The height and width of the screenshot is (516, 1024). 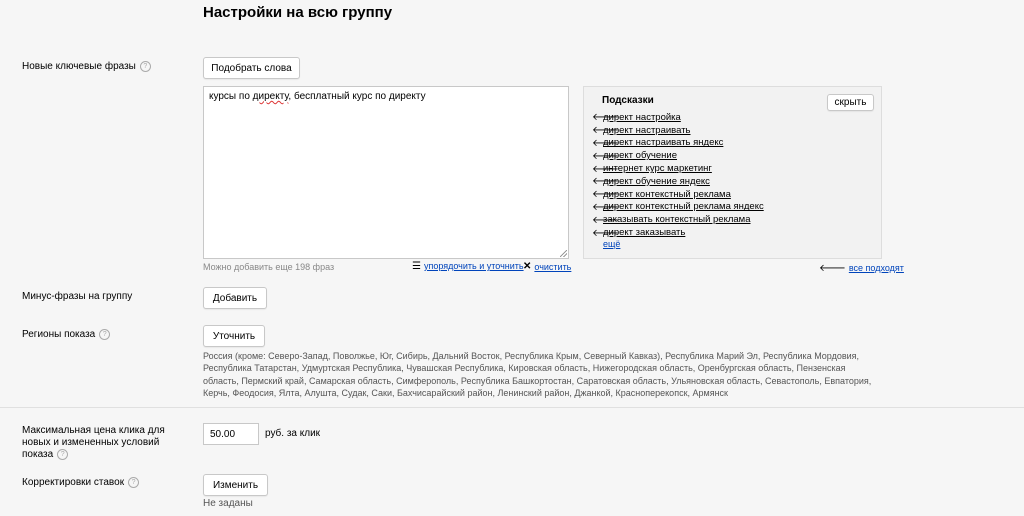 What do you see at coordinates (416, 266) in the screenshot?
I see `sort-icon: ☰` at bounding box center [416, 266].